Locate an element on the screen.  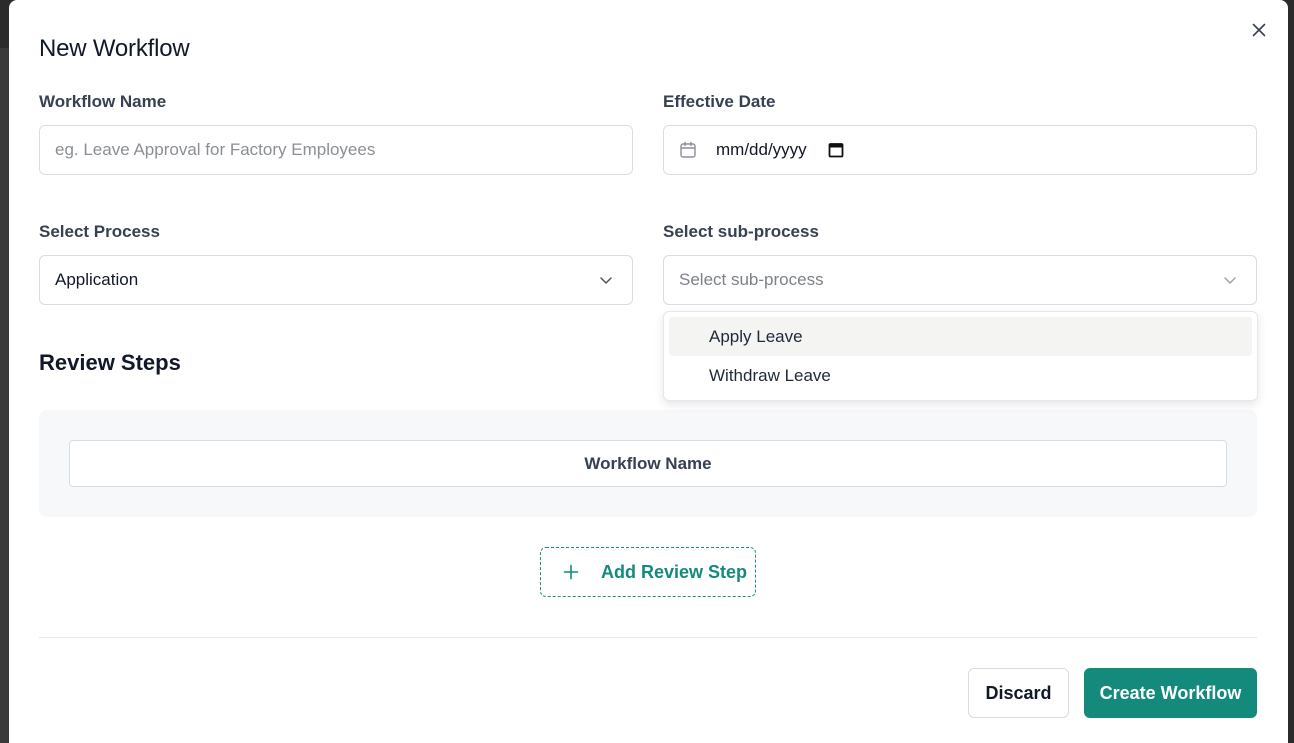
review-steps-panel: Workflow Name is located at coordinates (648, 463).